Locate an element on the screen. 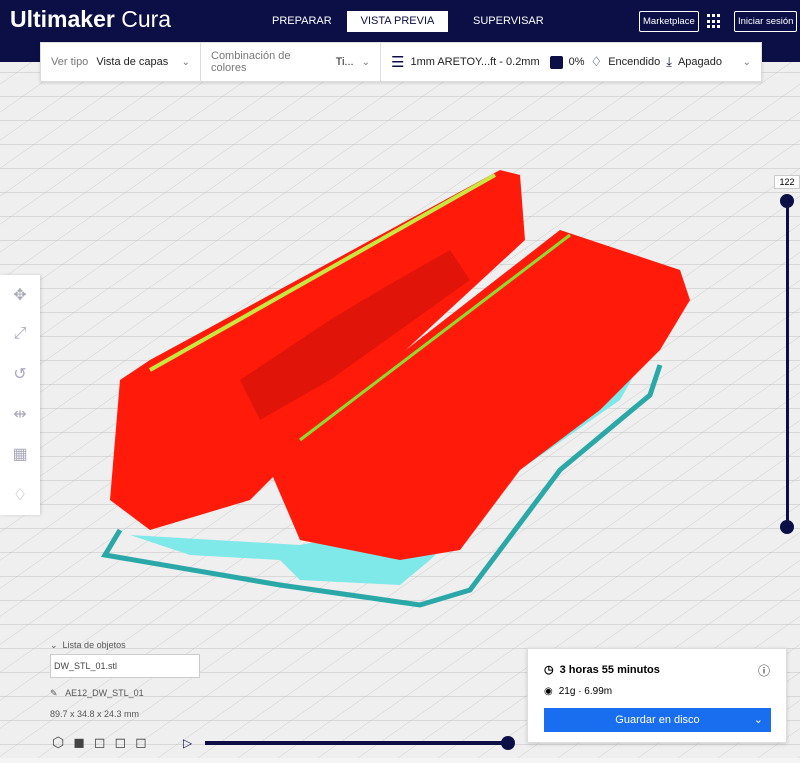 This screenshot has height=763, width=800. per-model-settings-icon: ▦ is located at coordinates (19, 454).